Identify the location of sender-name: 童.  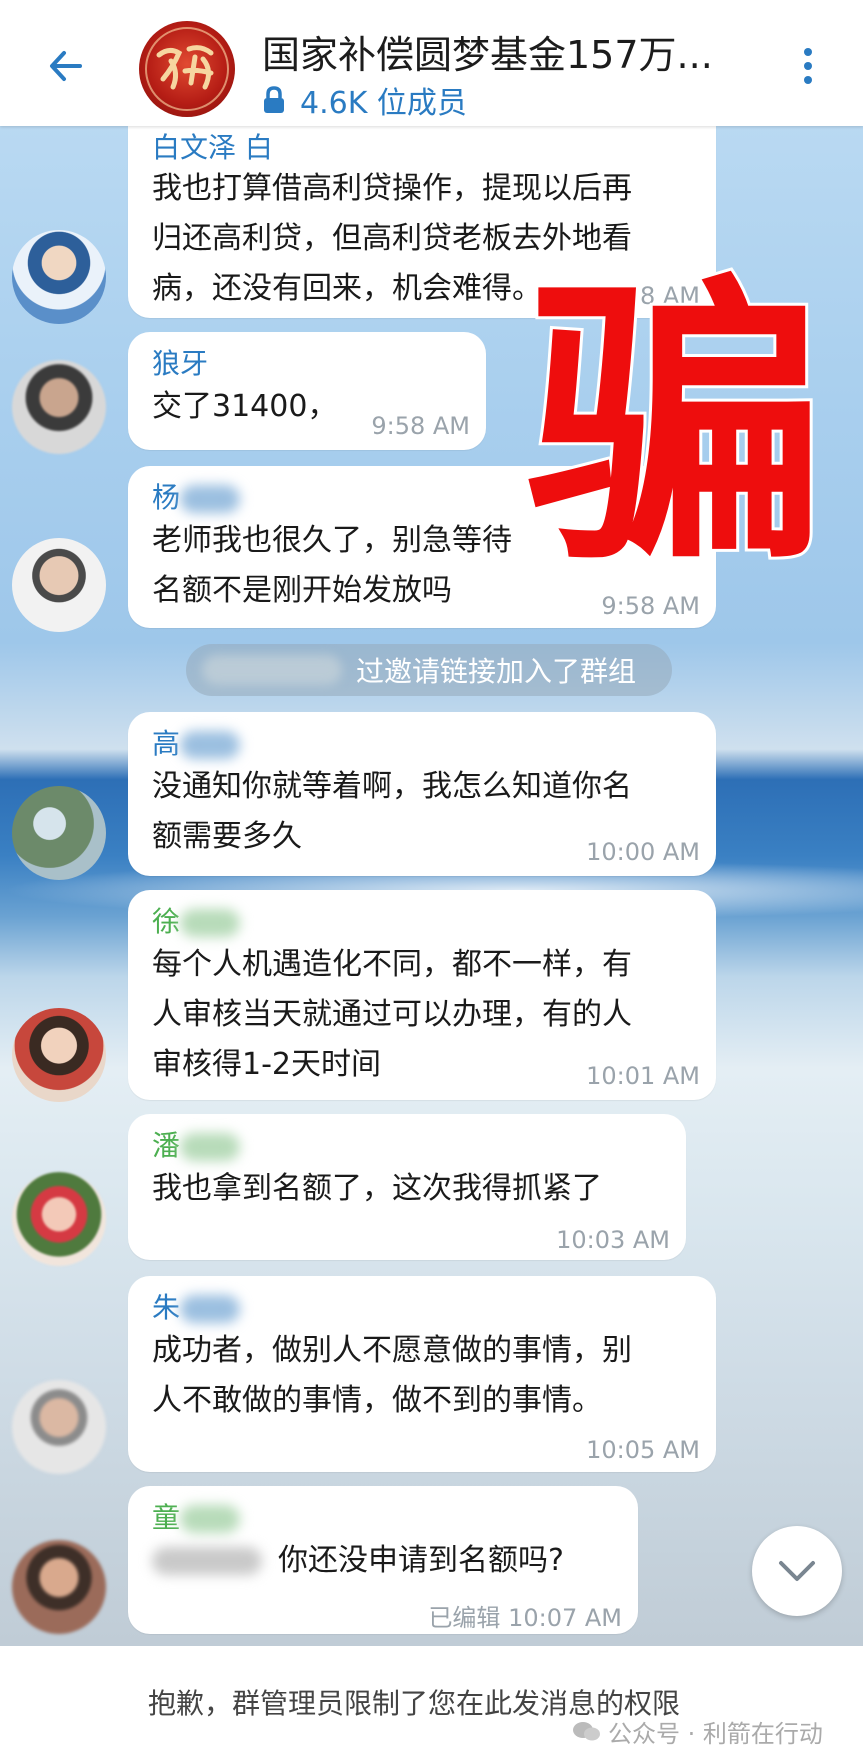
(196, 1516).